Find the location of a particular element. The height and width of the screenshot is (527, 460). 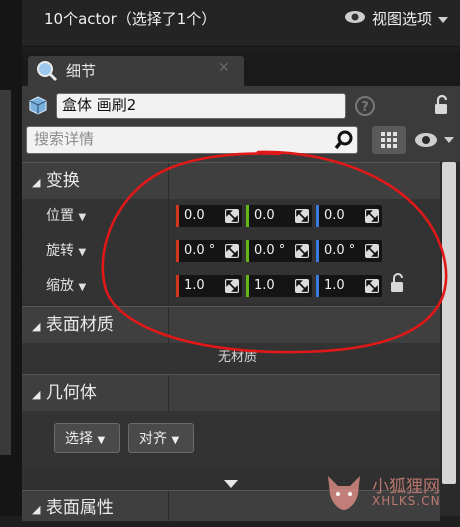

view-options-button: 视图选项 is located at coordinates (396, 19).